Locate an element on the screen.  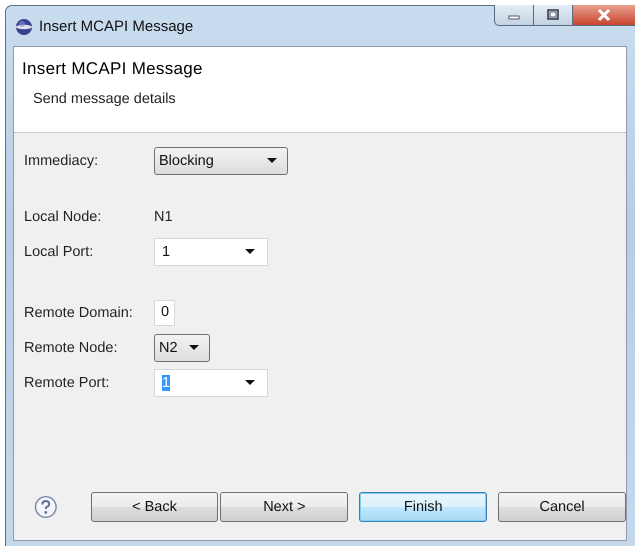
field-label: Remote Domain: is located at coordinates (79, 313).